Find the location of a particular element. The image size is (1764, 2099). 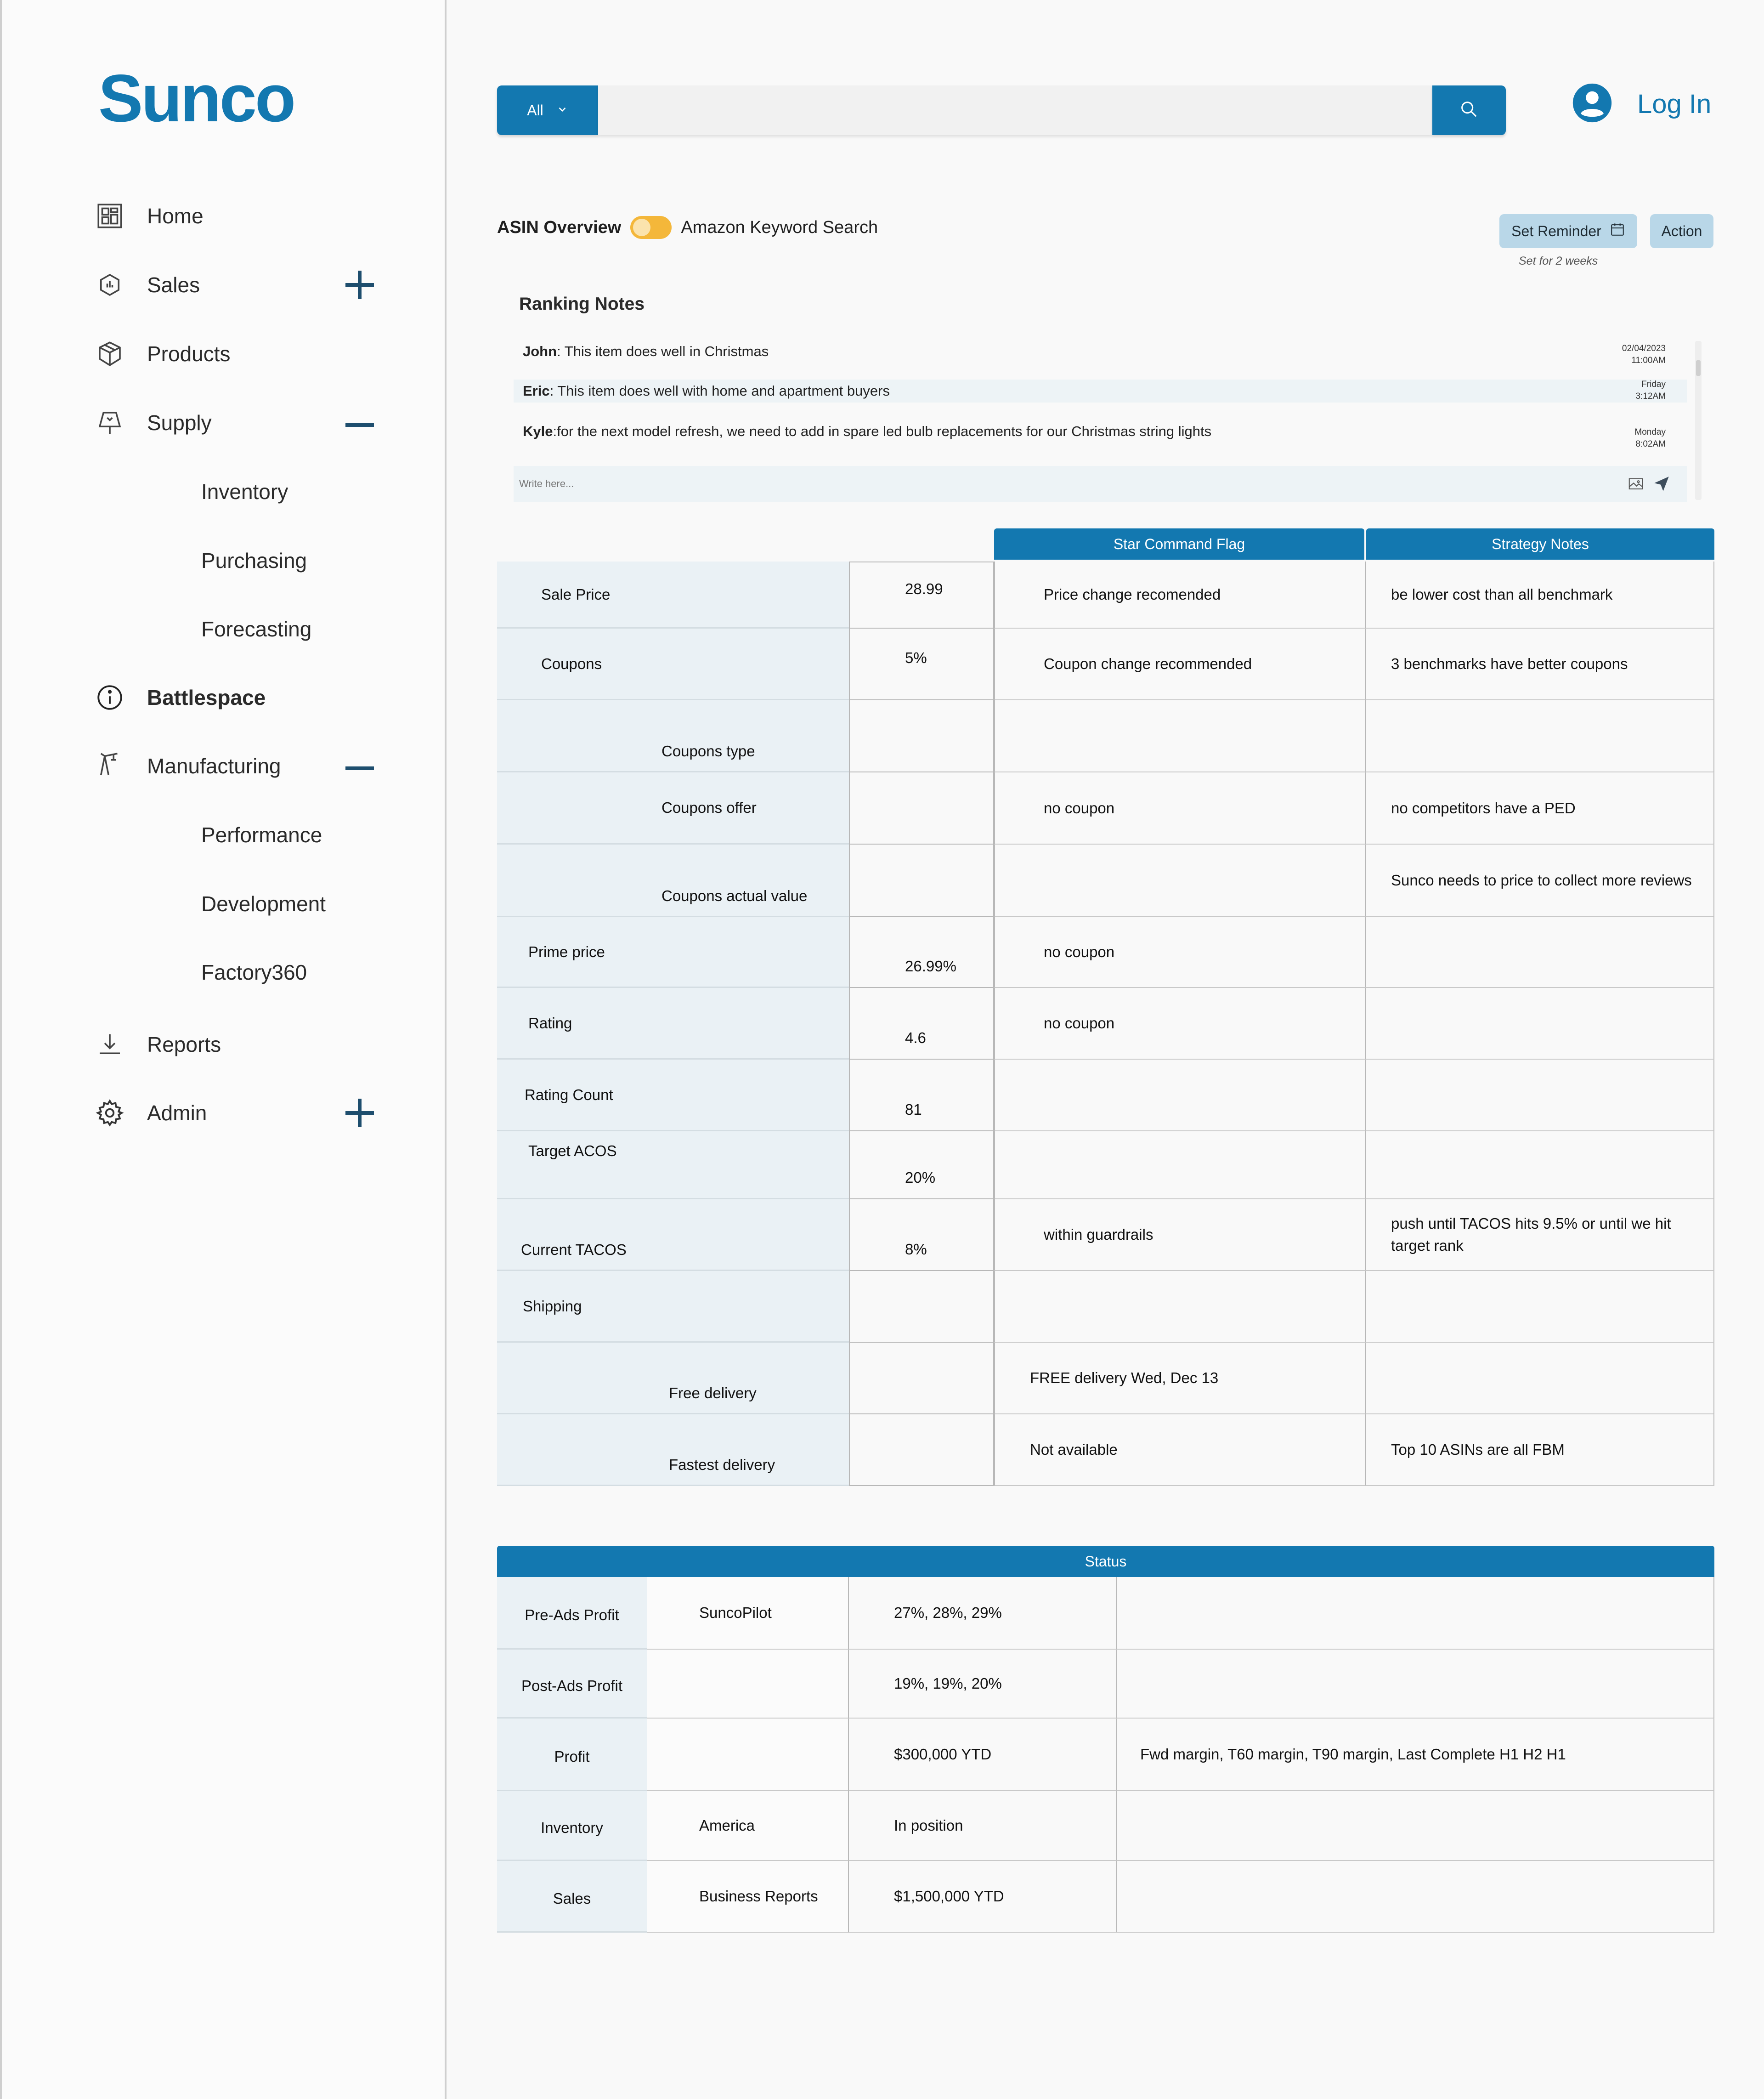

note-composer is located at coordinates (1100, 484).